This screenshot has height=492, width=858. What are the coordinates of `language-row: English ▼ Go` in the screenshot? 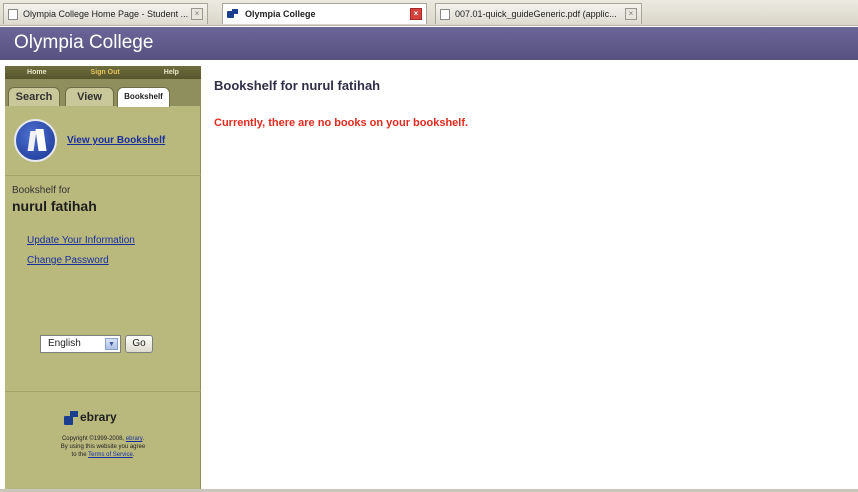 It's located at (96, 344).